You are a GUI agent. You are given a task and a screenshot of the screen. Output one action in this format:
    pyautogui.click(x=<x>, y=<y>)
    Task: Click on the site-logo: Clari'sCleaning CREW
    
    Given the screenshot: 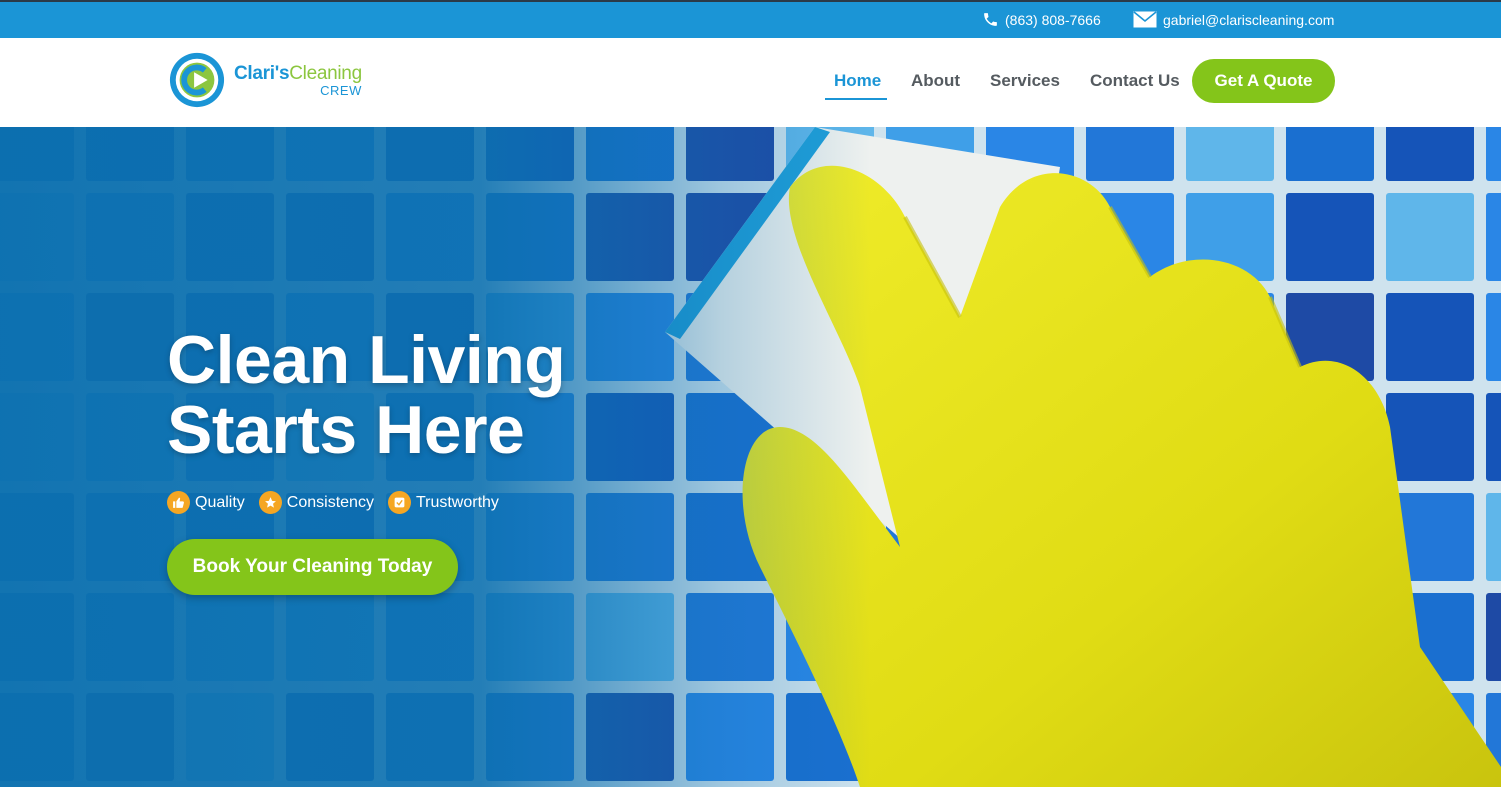 What is the action you would take?
    pyautogui.click(x=265, y=80)
    